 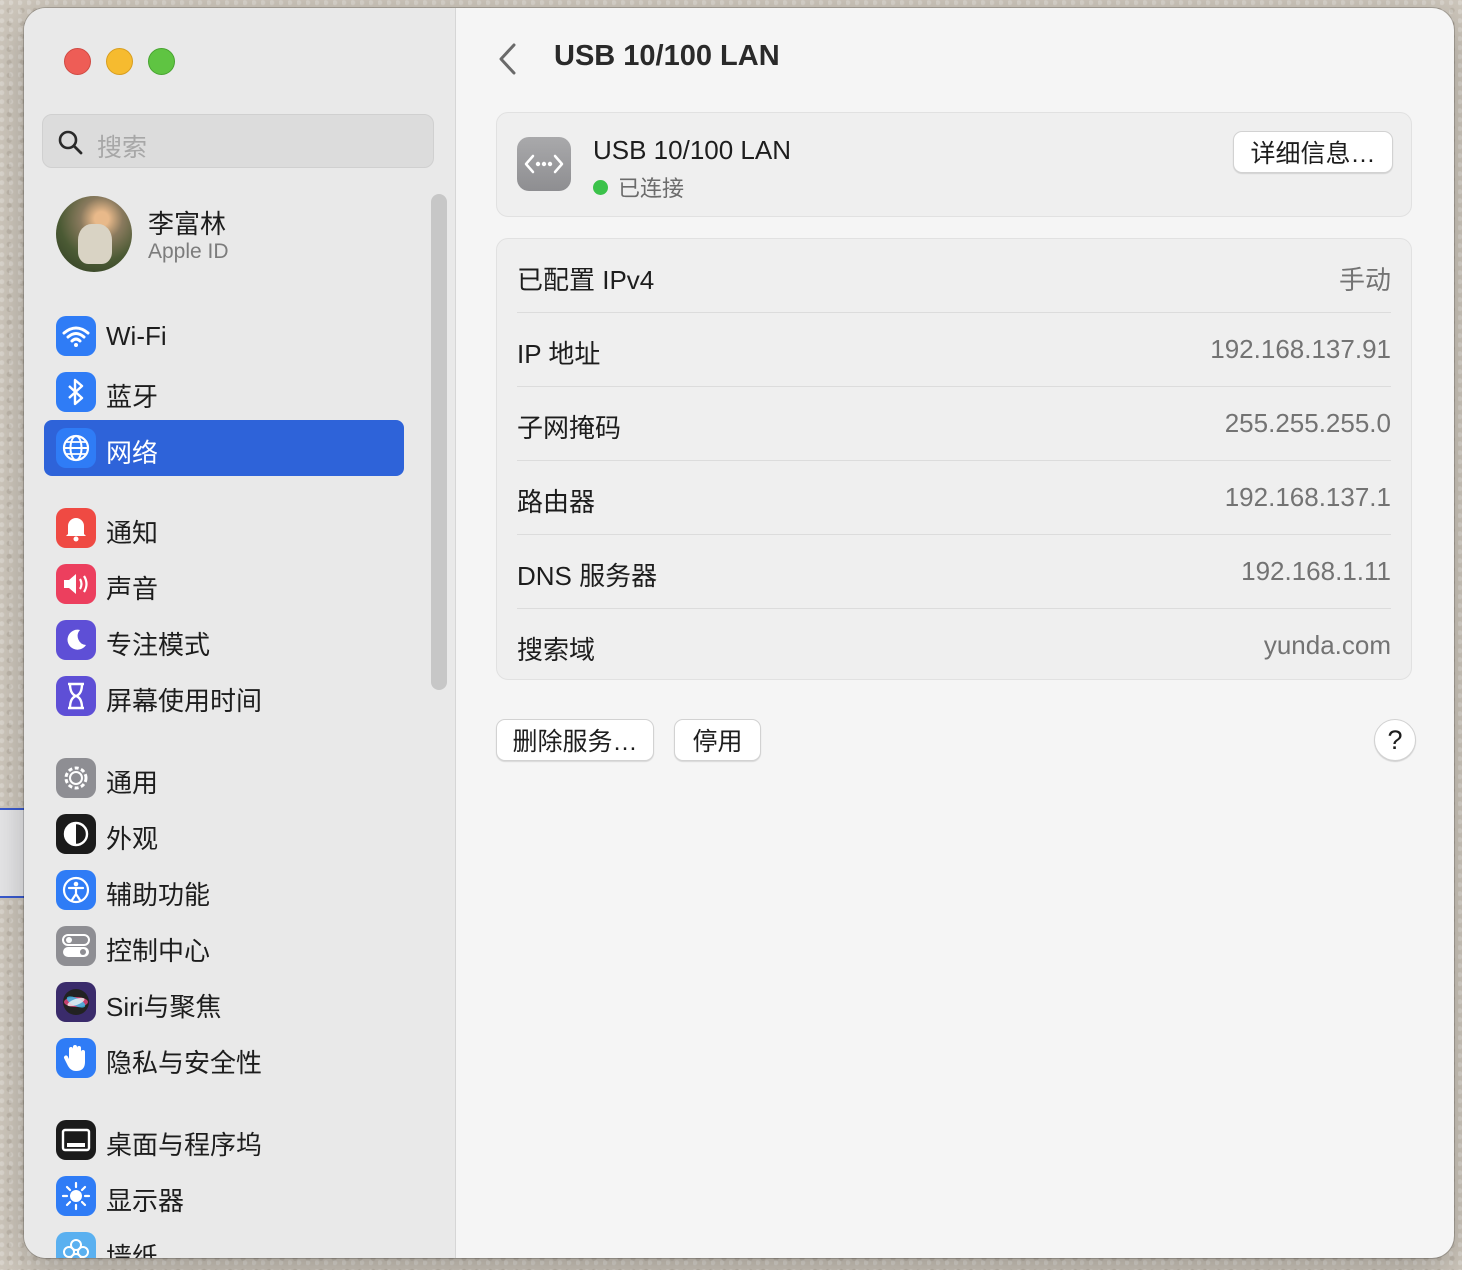 What do you see at coordinates (132, 453) in the screenshot?
I see `sidebar-item-label: 网络` at bounding box center [132, 453].